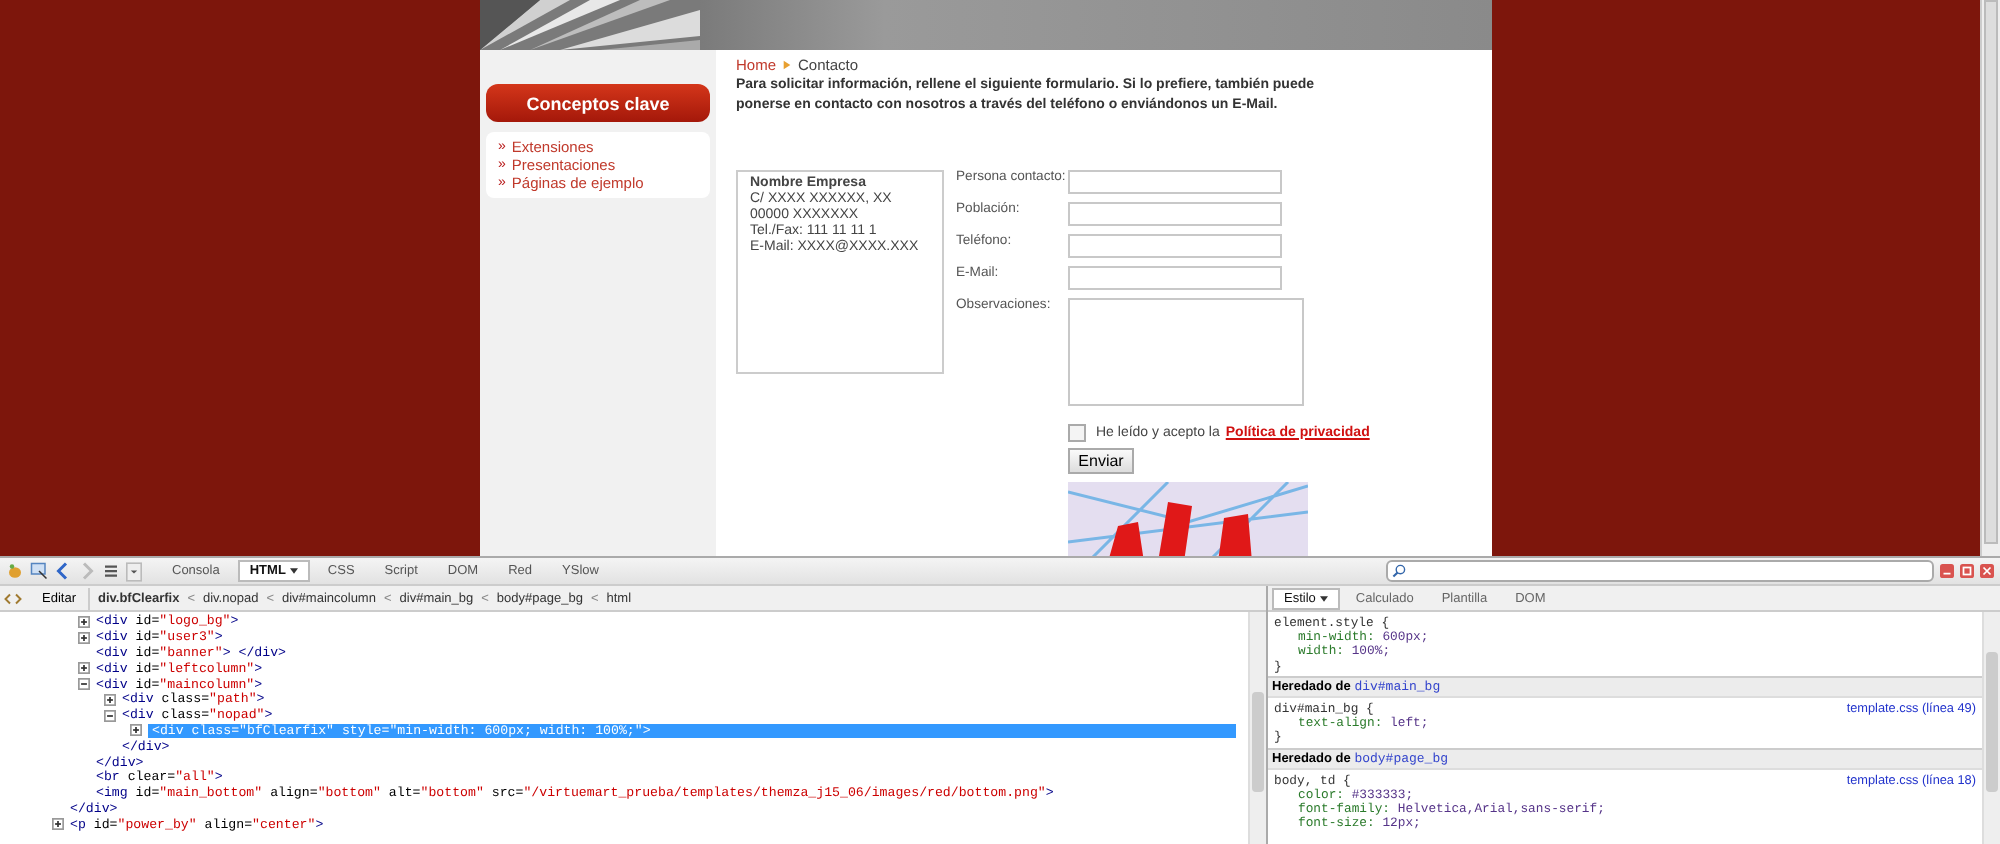  Describe the element at coordinates (787, 65) in the screenshot. I see `breadcrumb-arrow-icon` at that location.